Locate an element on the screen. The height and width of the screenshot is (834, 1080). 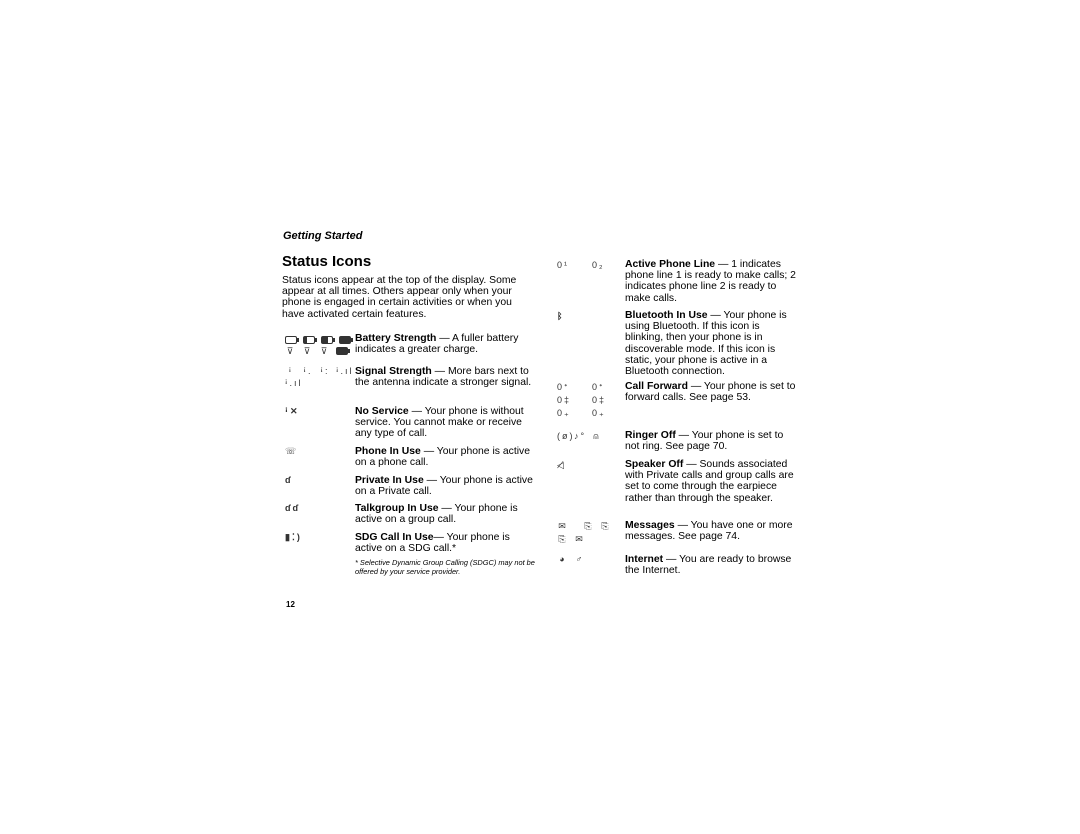
ringer-off-icon: (ø)♪° ⍝ is located at coordinates (579, 436).